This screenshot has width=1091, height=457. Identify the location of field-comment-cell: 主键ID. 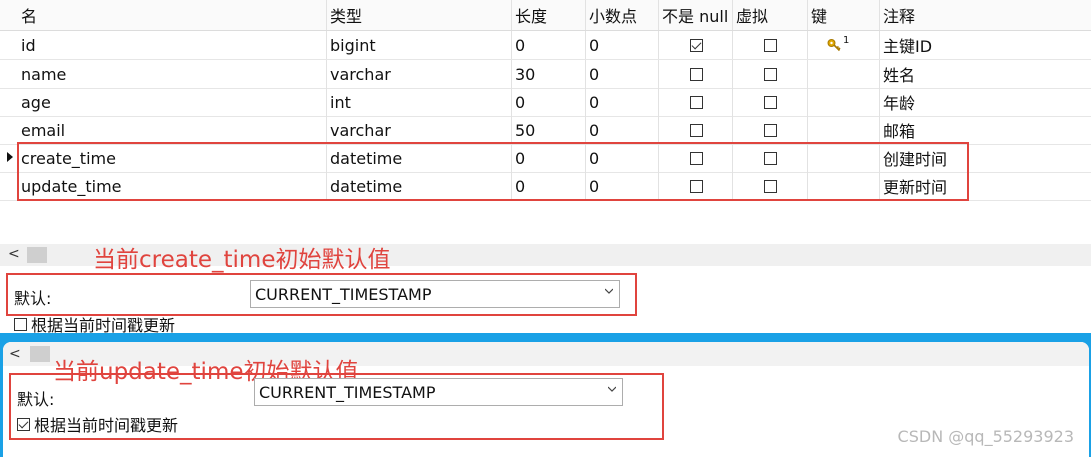
(985, 45).